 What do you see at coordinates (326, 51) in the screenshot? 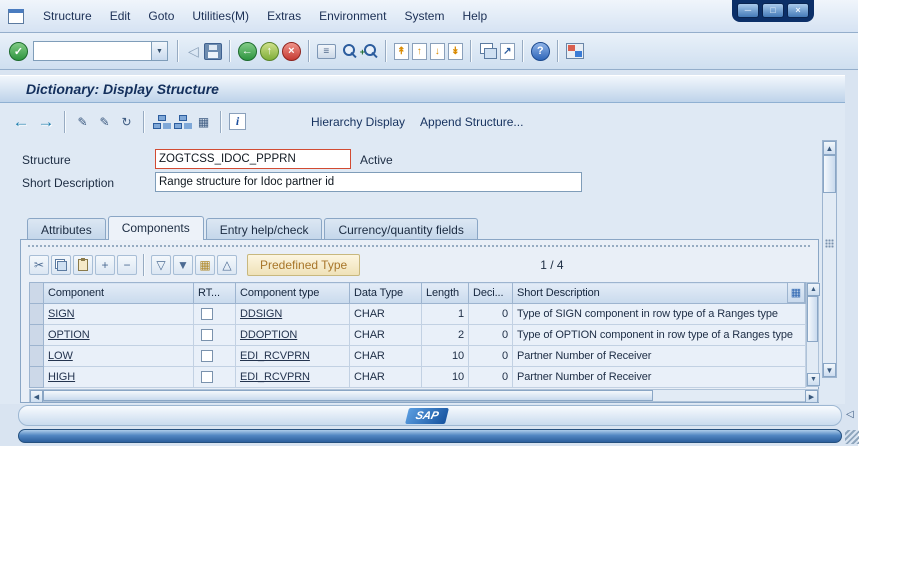
I see `print-icon: ≡` at bounding box center [326, 51].